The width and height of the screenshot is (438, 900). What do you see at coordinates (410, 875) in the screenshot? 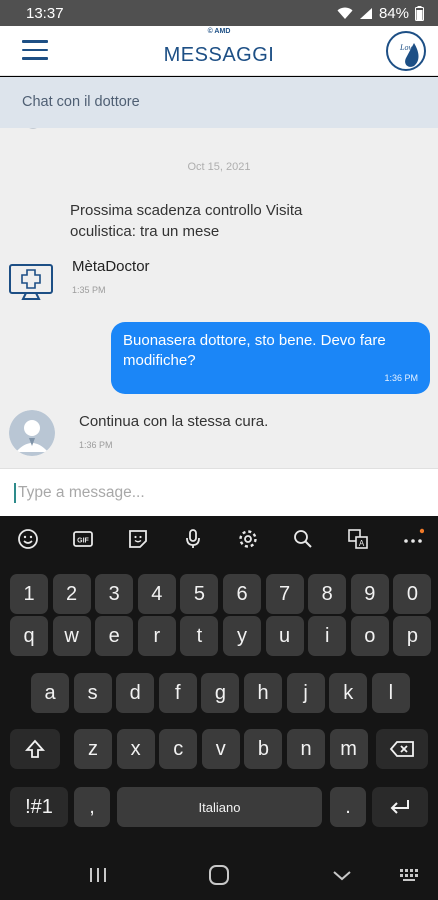
I see `keyboard-switch-icon` at bounding box center [410, 875].